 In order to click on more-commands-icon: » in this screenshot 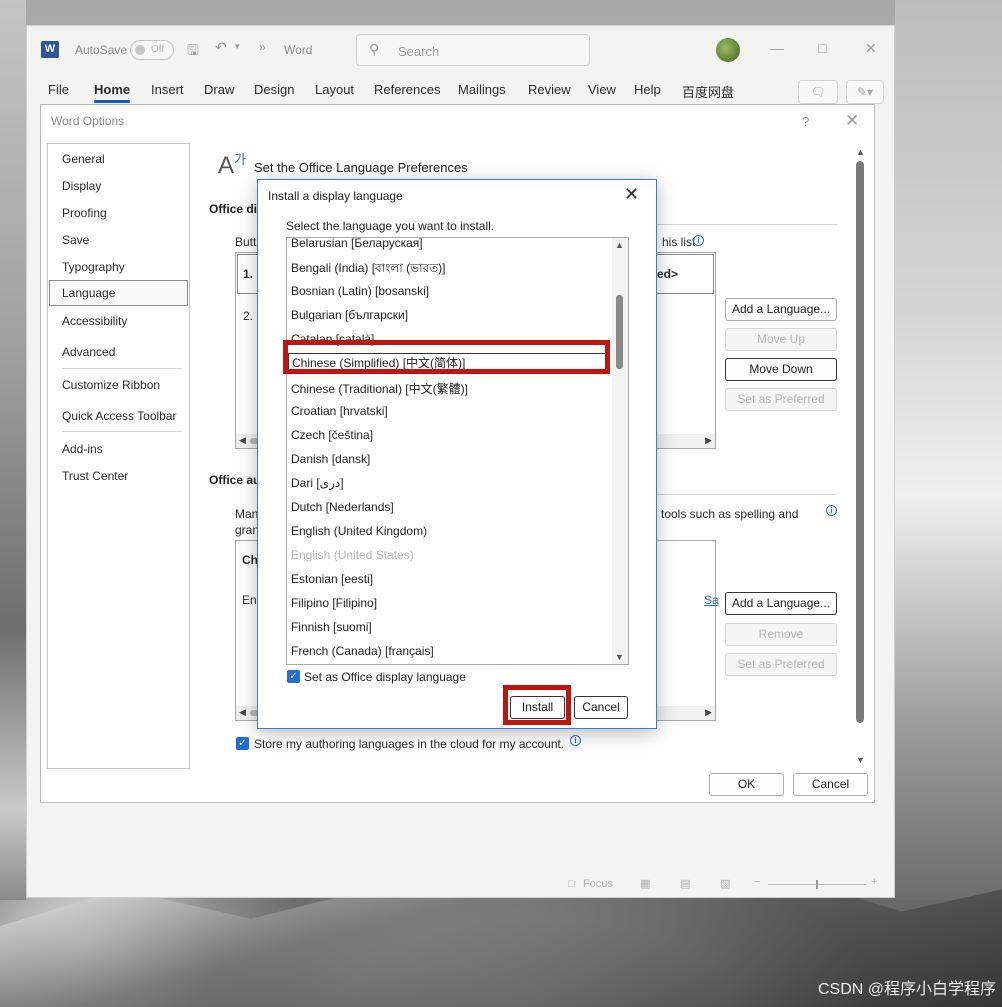, I will do `click(262, 47)`.